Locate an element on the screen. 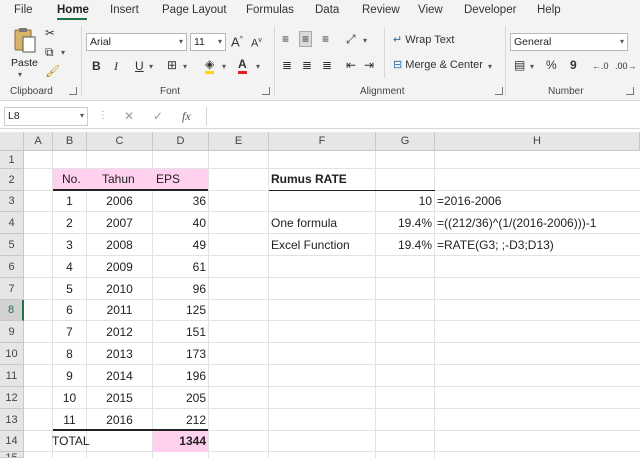 This screenshot has height=458, width=640. insert-function-icon: fx is located at coordinates (186, 116).